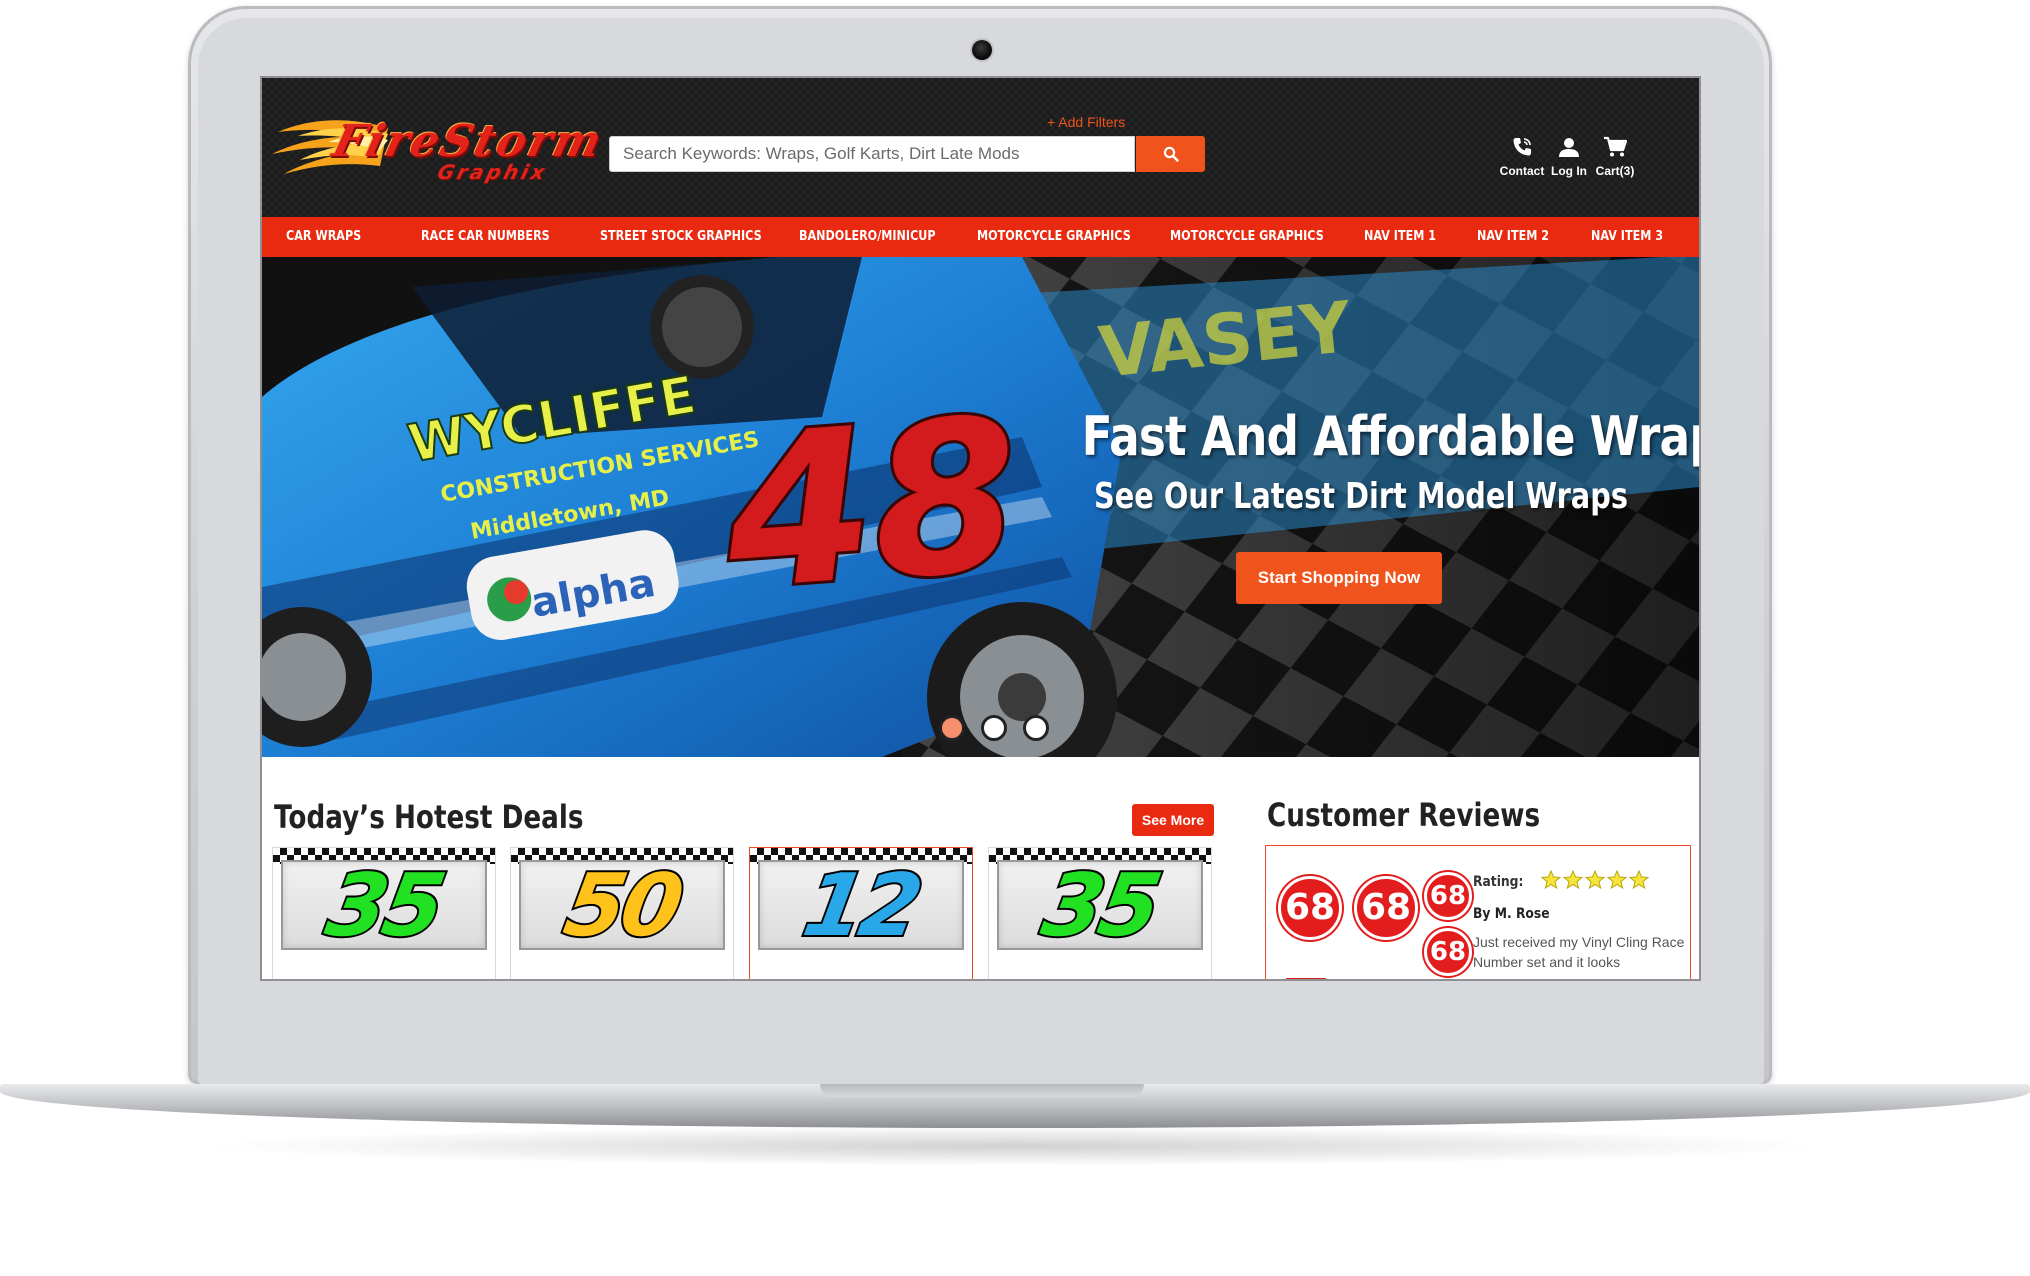 The width and height of the screenshot is (2030, 1276). I want to click on nav-item-3: NAV ITEM 3, so click(1627, 237).